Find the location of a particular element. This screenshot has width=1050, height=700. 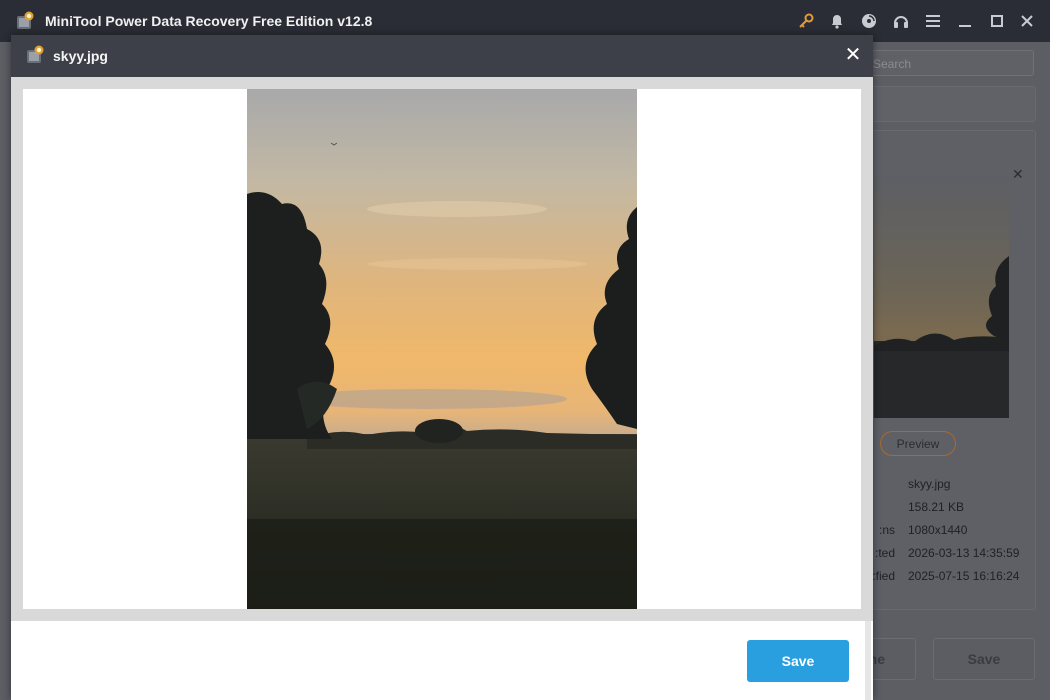

info-value-modified: 2025-07-15 16:16:24 is located at coordinates (964, 576).